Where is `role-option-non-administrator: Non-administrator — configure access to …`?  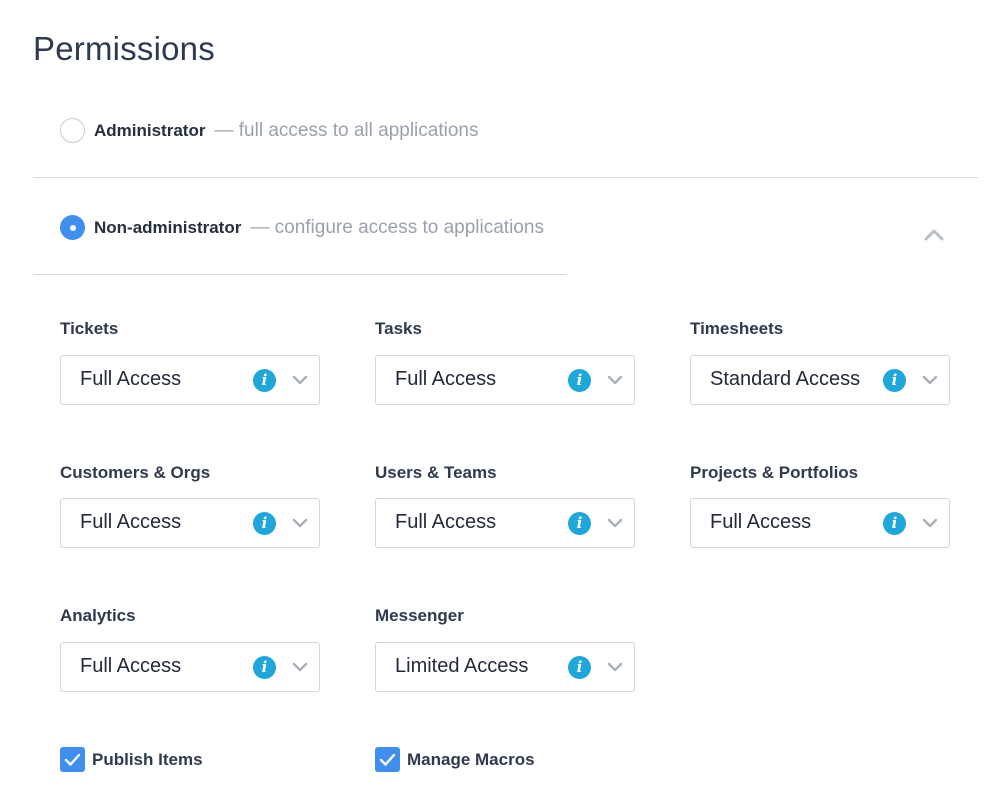
role-option-non-administrator: Non-administrator — configure access to … is located at coordinates (302, 227).